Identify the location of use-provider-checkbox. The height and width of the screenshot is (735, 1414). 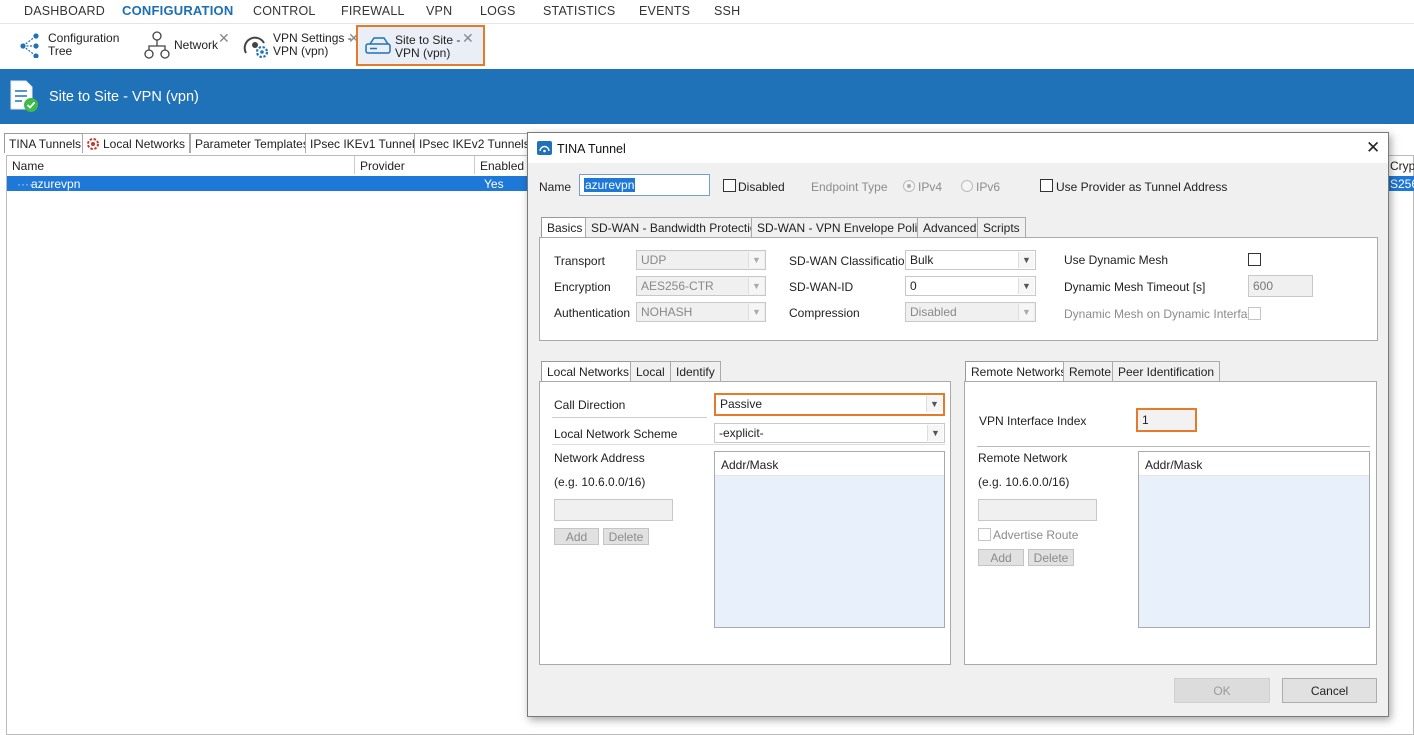
(1046, 185).